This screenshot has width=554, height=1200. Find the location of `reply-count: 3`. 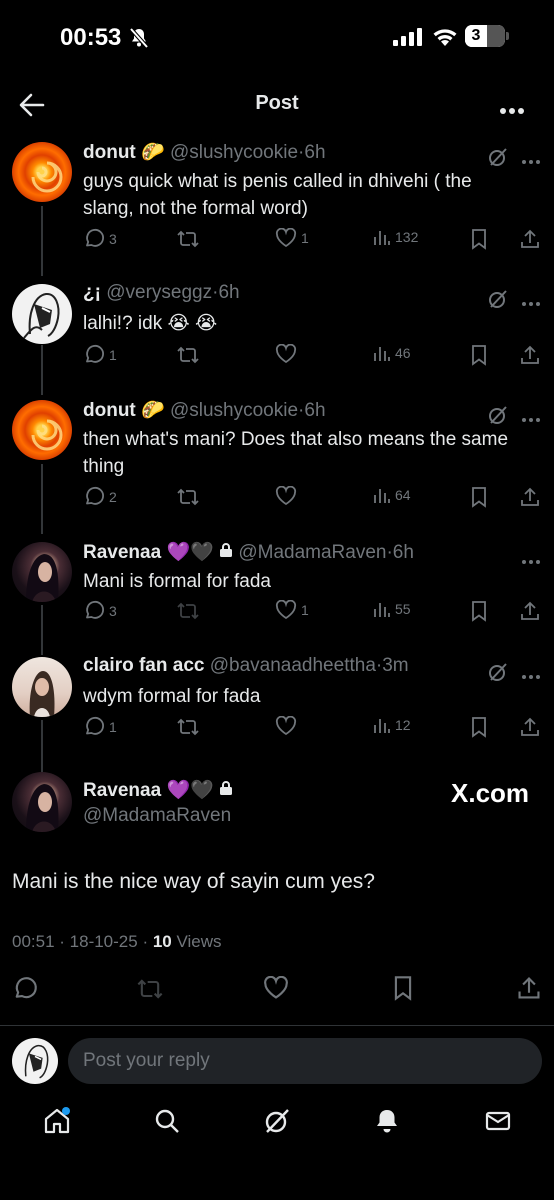

reply-count: 3 is located at coordinates (113, 611).